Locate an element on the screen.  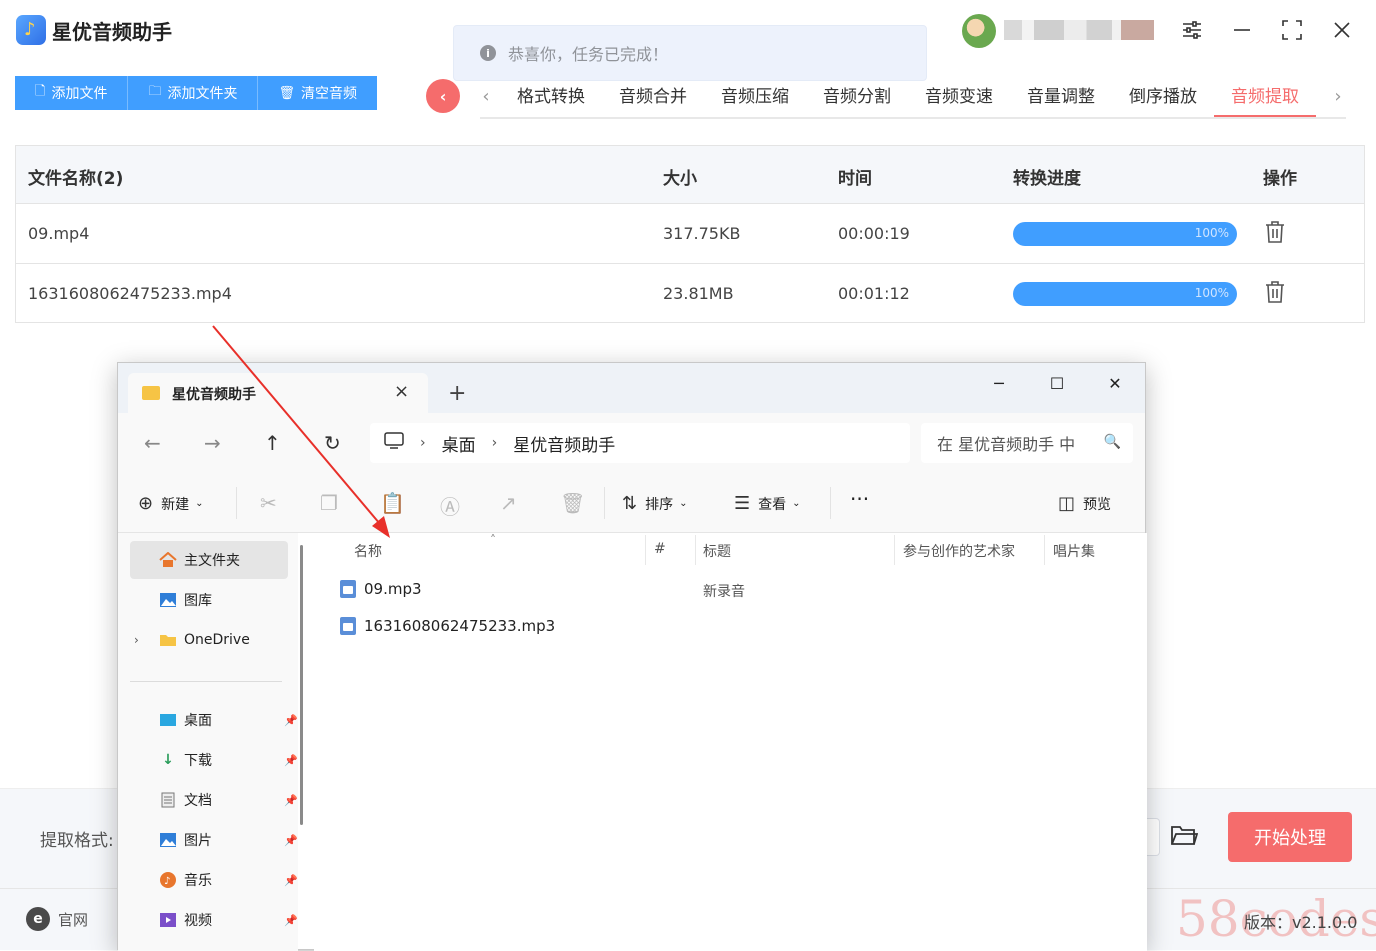
search-input: 在 星优音频助手 中 🔍 is located at coordinates (1027, 443).